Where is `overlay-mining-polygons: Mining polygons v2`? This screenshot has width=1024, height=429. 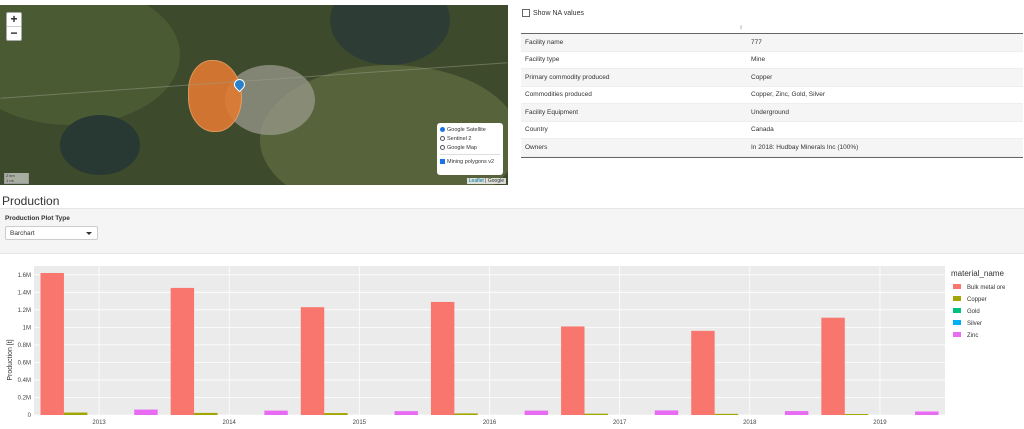 overlay-mining-polygons: Mining polygons v2 is located at coordinates (470, 161).